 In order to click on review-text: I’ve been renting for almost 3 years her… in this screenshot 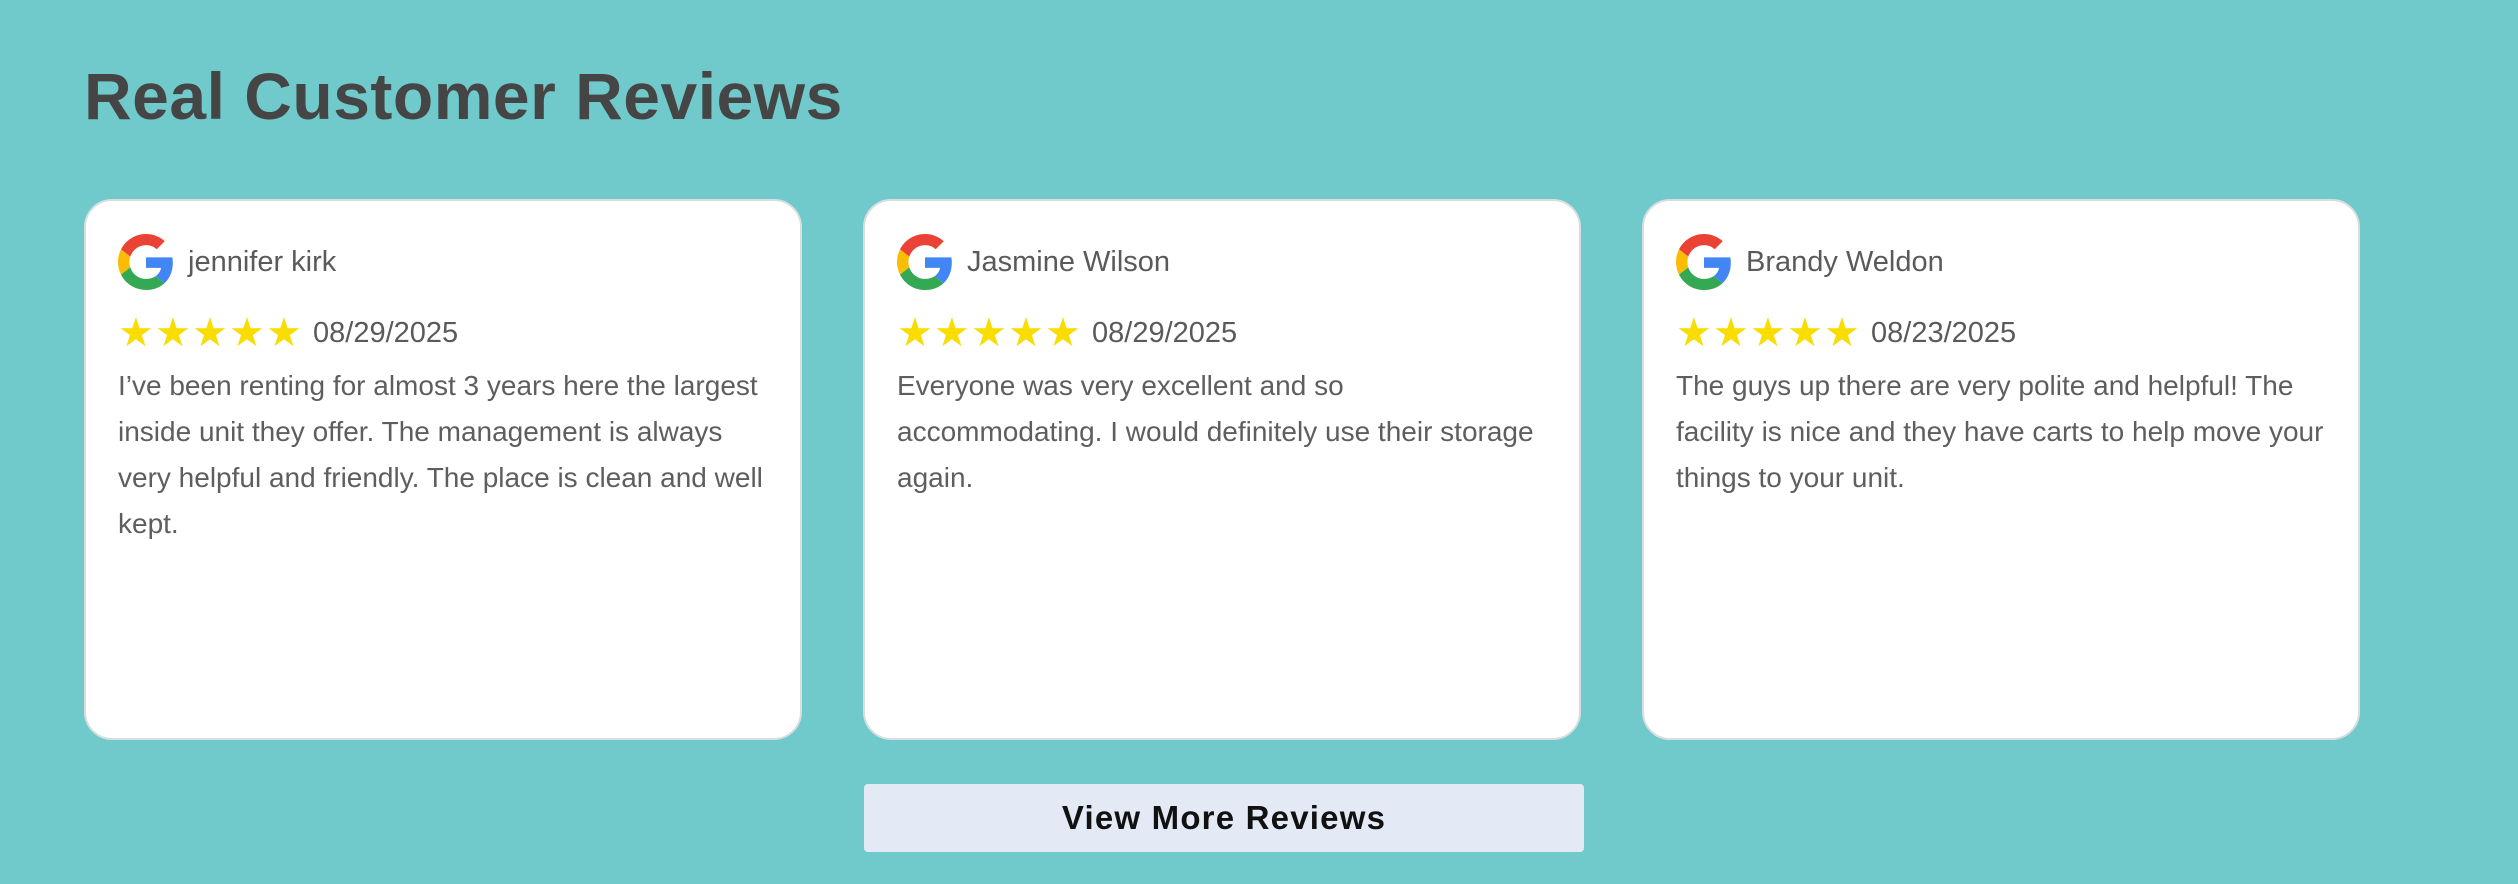, I will do `click(440, 454)`.